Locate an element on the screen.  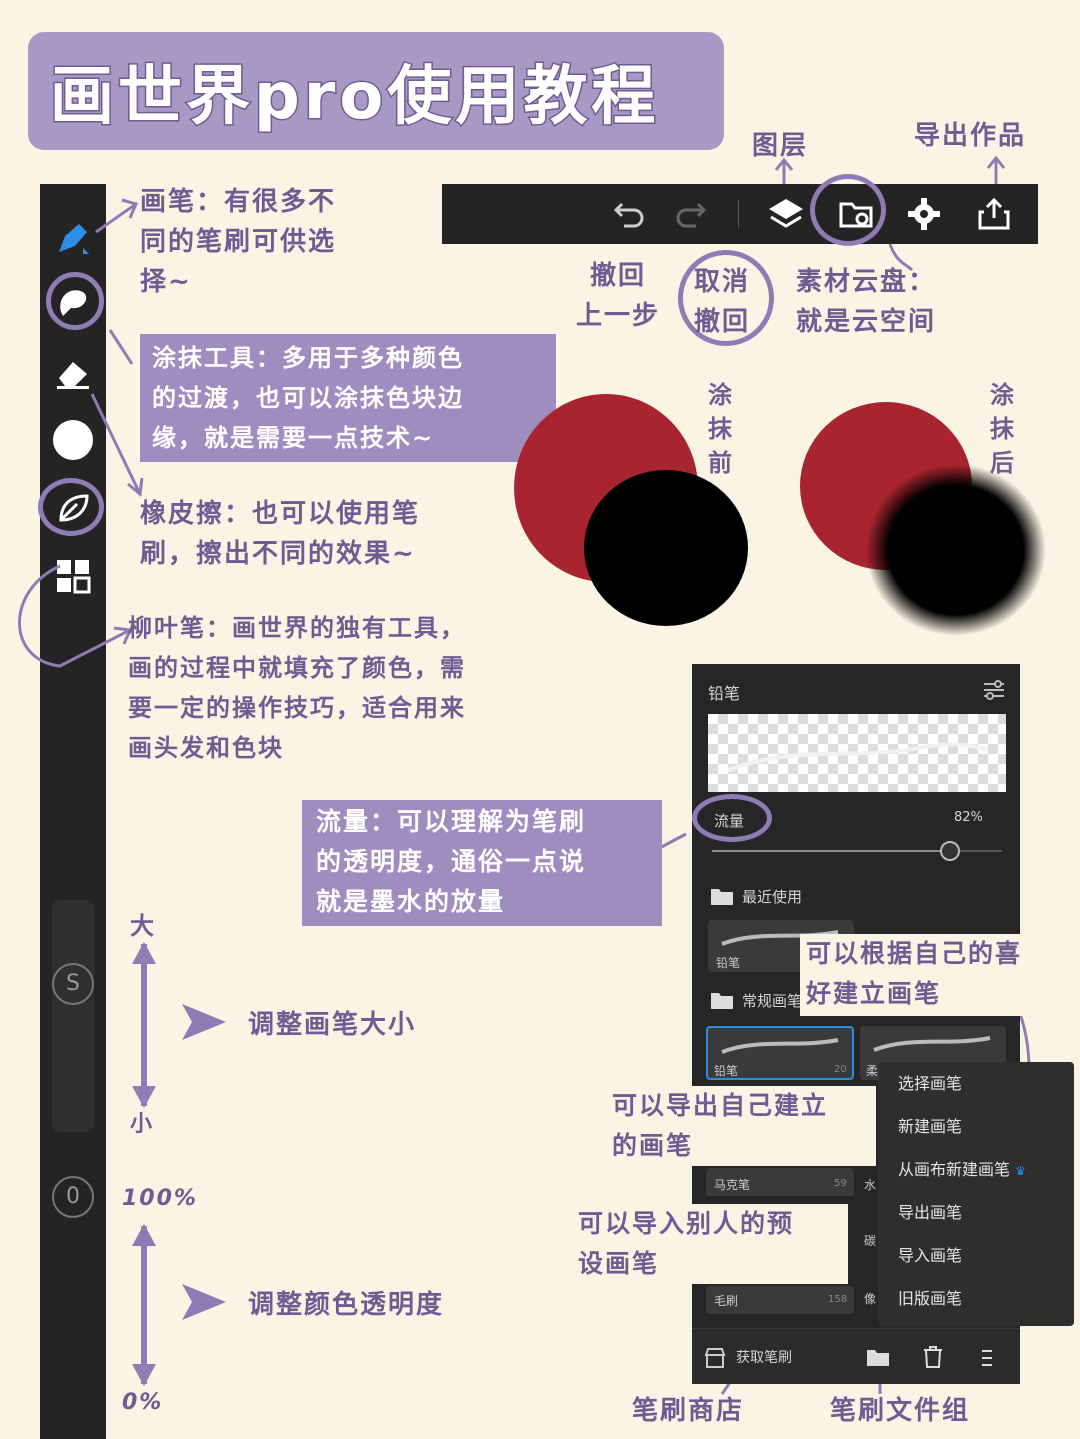
opacity-min-label: 0% is located at coordinates (143, 1402).